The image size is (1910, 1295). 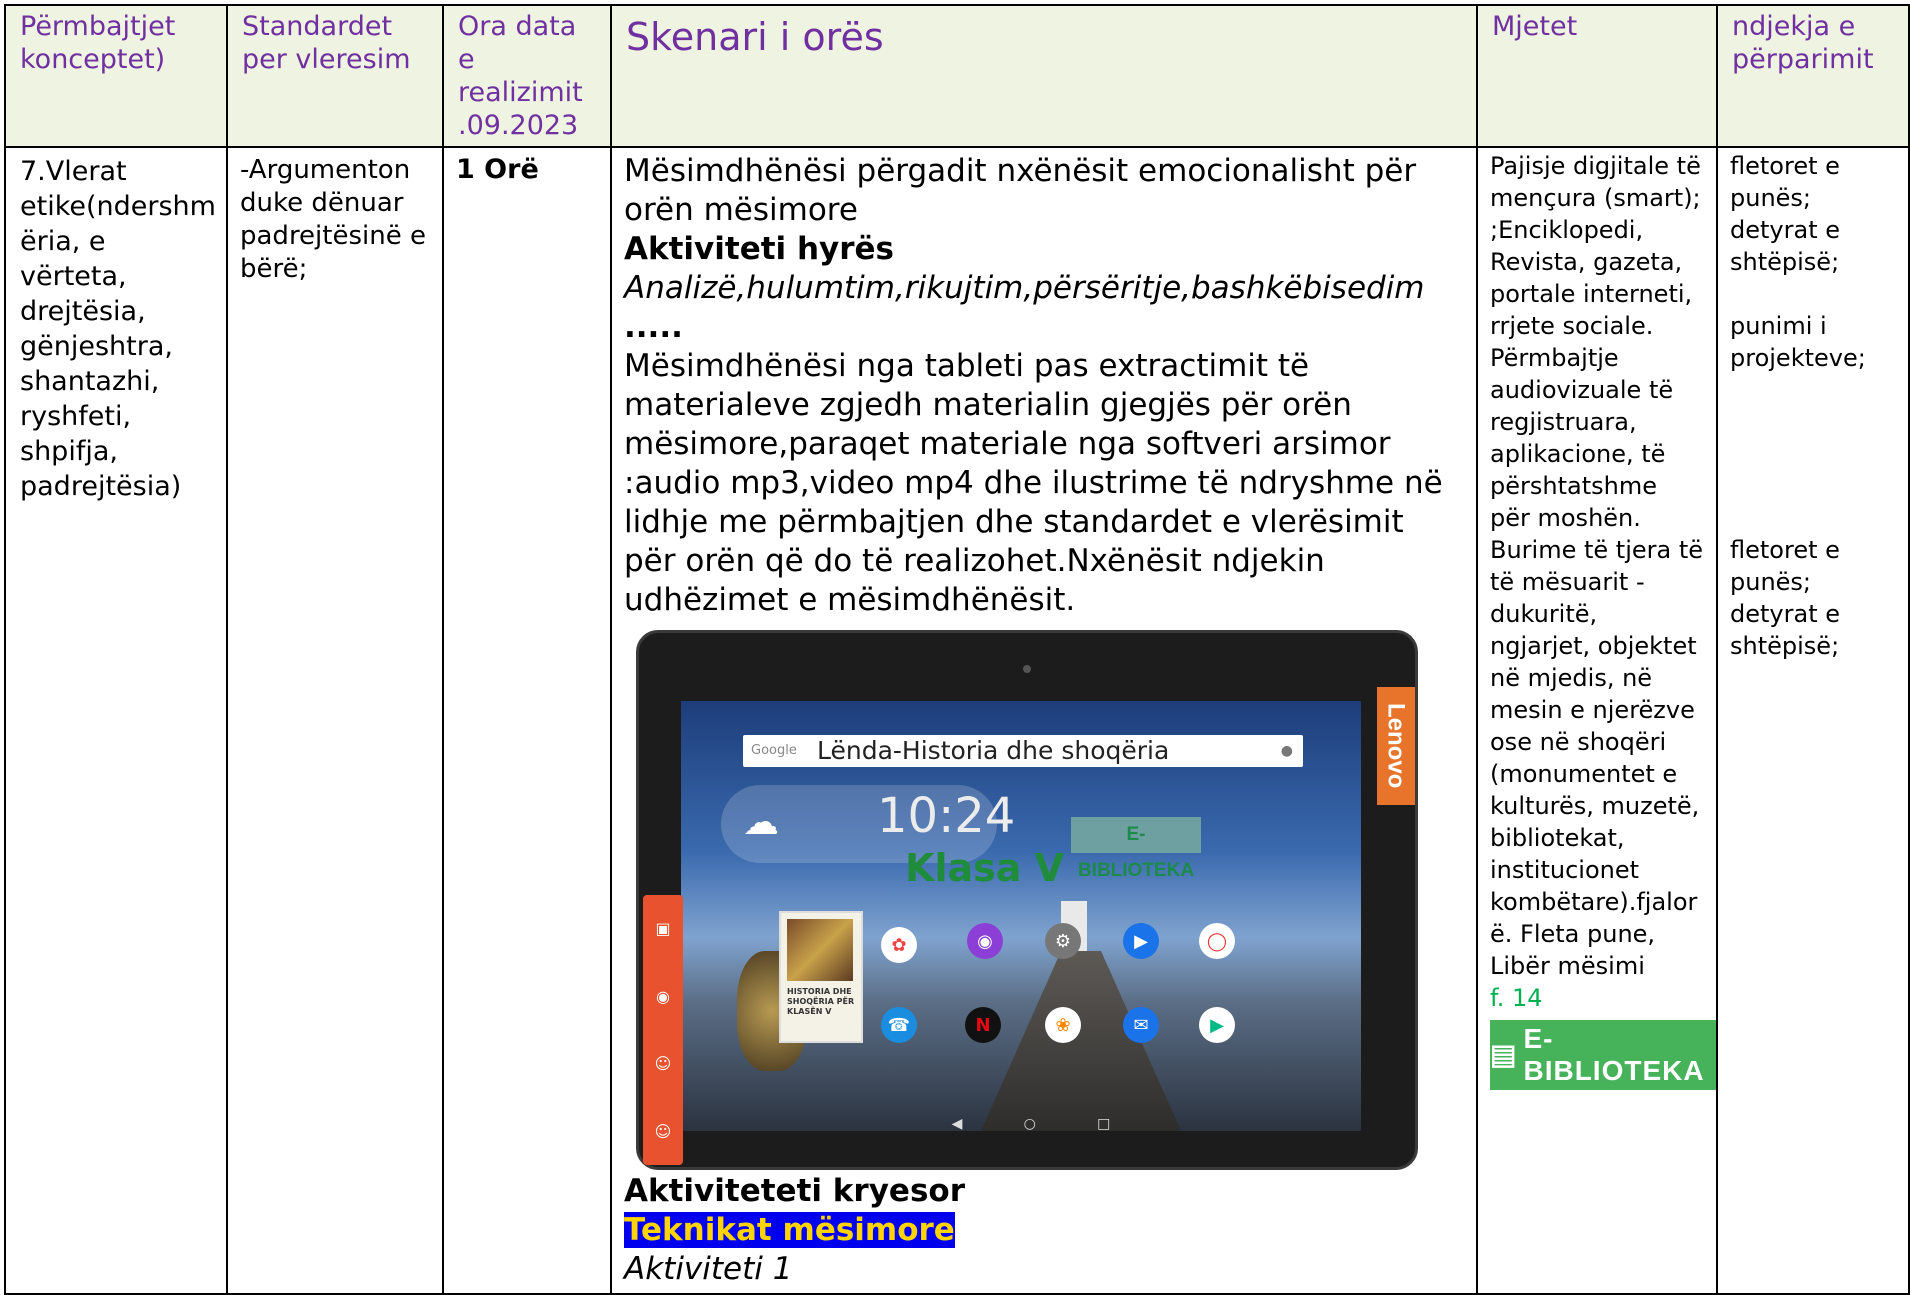 I want to click on activity-1-label: Aktiviteti 1, so click(x=708, y=1269).